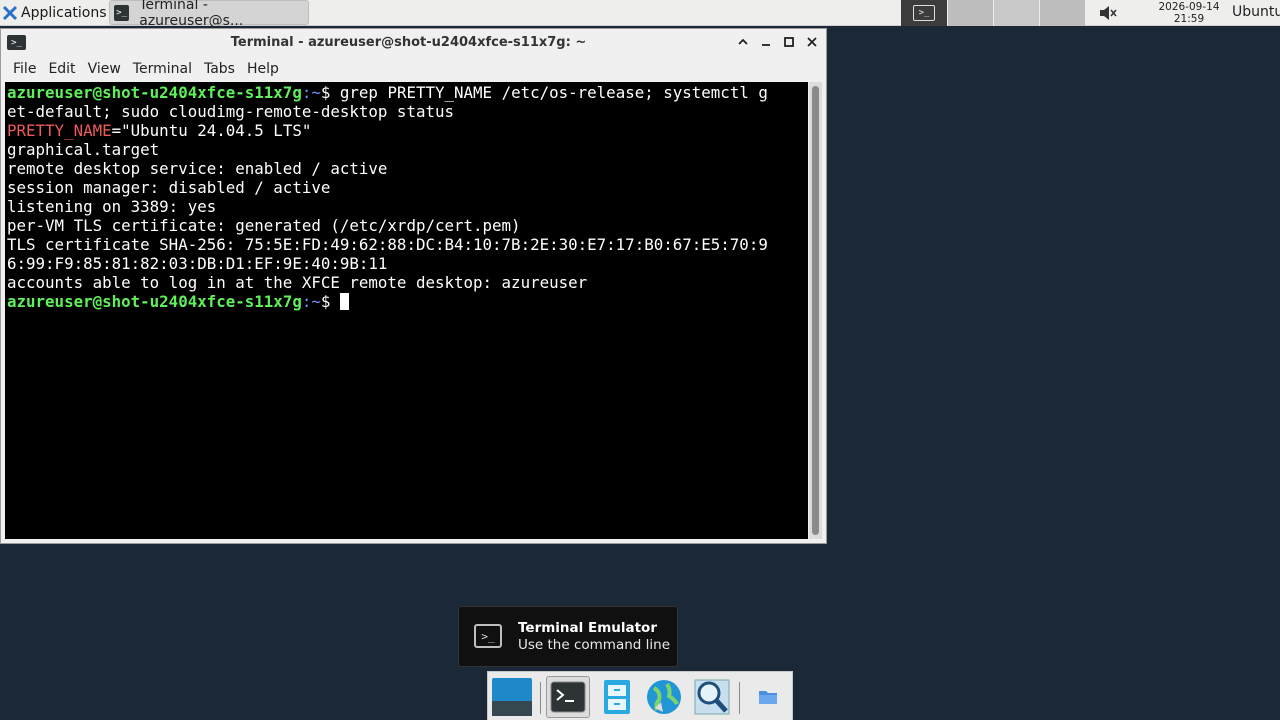 The width and height of the screenshot is (1280, 720). Describe the element at coordinates (766, 45) in the screenshot. I see `minimize-icon` at that location.